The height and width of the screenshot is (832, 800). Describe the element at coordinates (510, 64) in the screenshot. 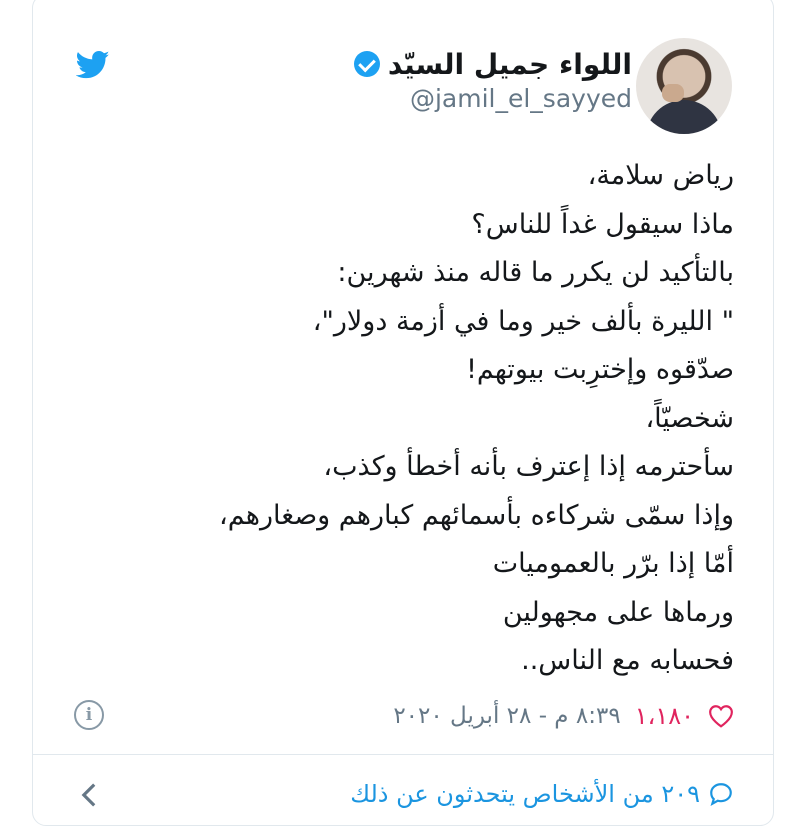

I see `author-name: اللواء جميل السيّد` at that location.